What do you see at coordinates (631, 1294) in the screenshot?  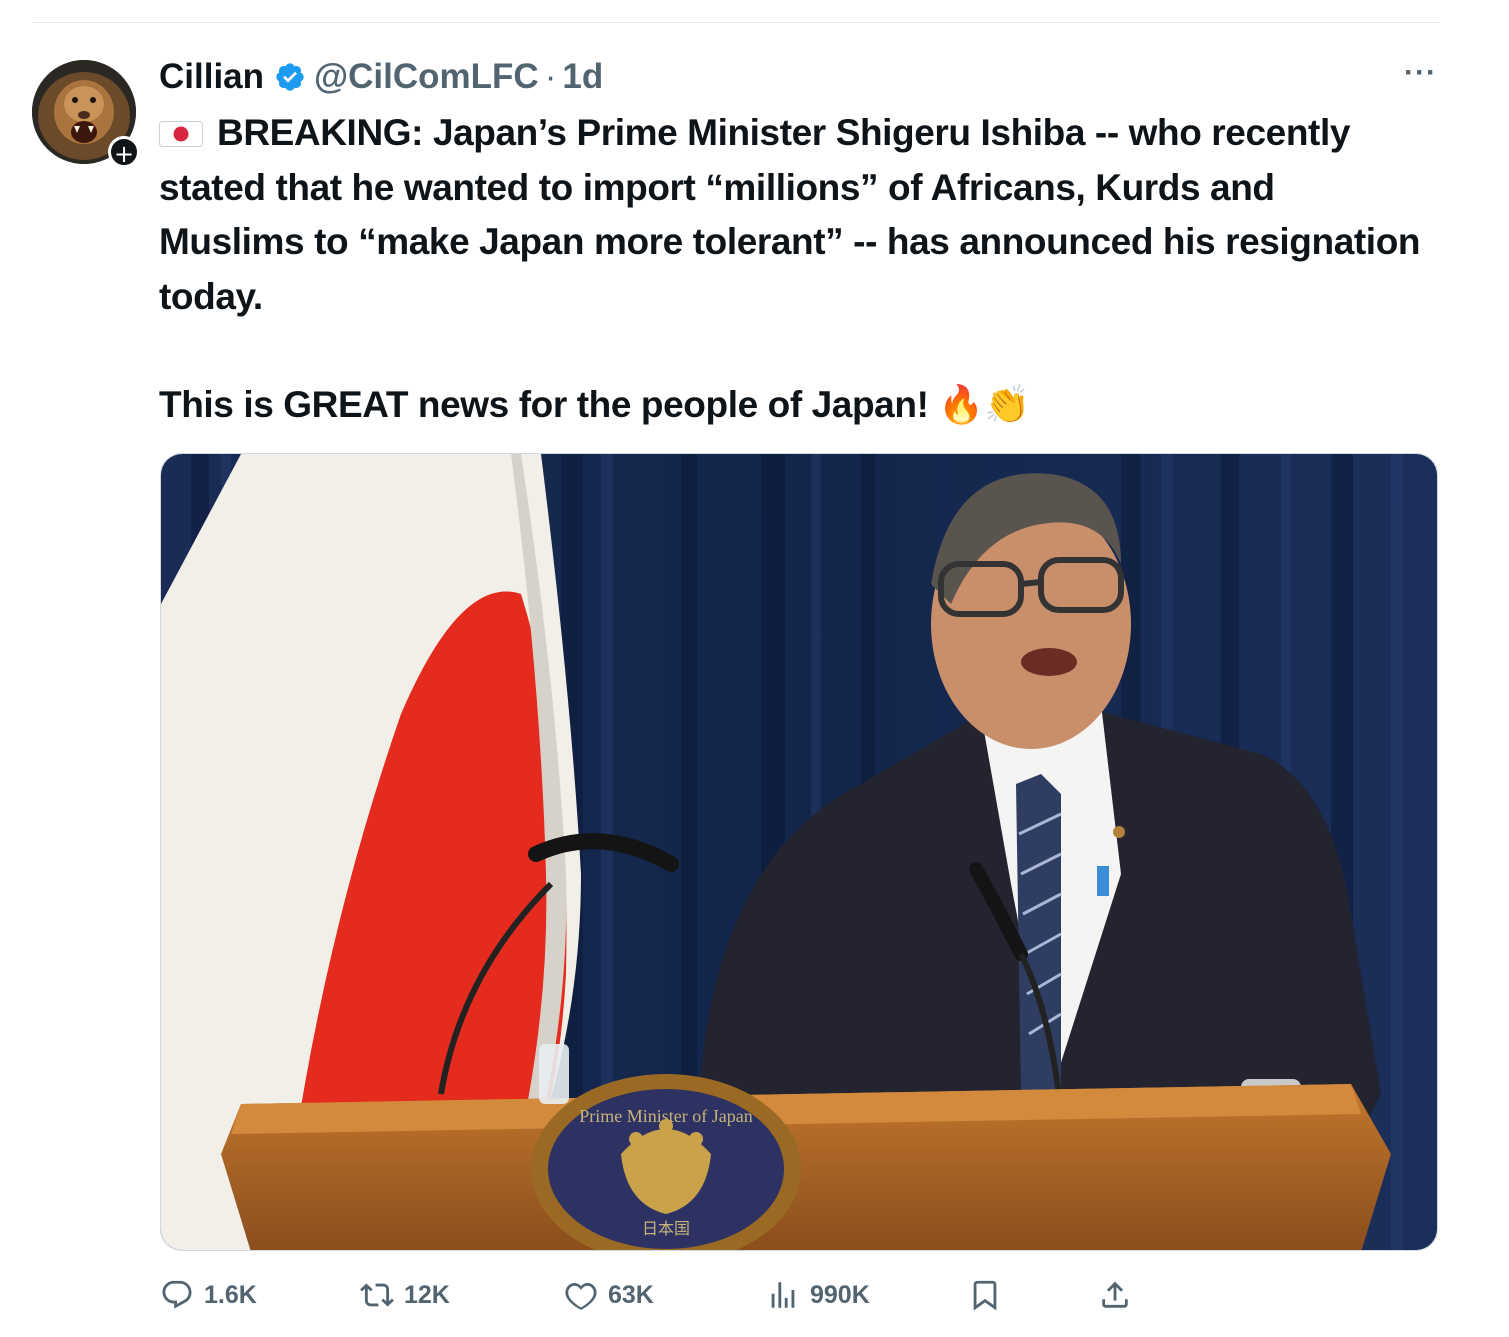 I see `like-count: 63K` at bounding box center [631, 1294].